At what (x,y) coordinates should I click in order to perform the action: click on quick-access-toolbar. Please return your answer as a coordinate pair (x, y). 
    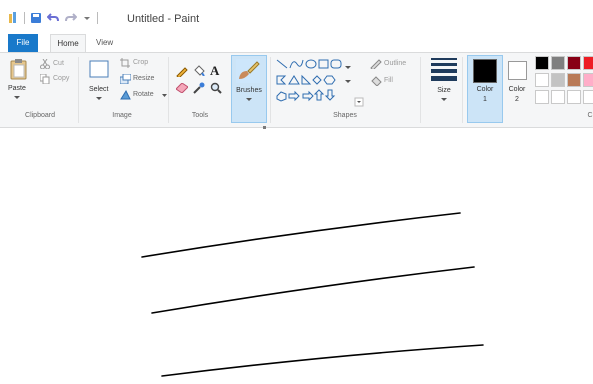
    Looking at the image, I should click on (53, 18).